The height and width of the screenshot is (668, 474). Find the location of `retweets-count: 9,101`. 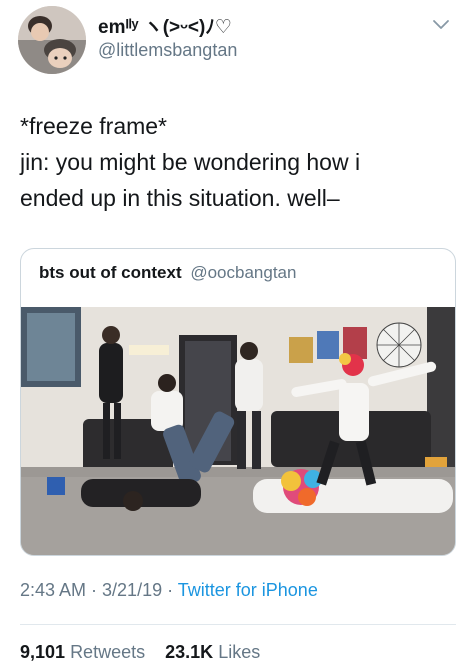

retweets-count: 9,101 is located at coordinates (42, 652).